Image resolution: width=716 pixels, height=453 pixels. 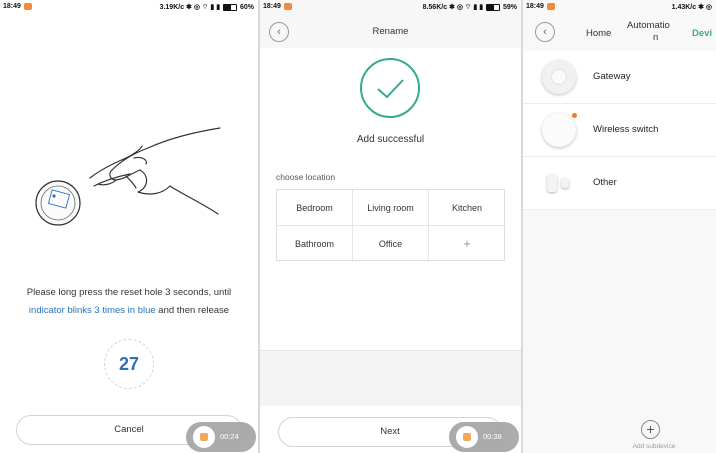 What do you see at coordinates (626, 129) in the screenshot?
I see `device-label: Wireless switch` at bounding box center [626, 129].